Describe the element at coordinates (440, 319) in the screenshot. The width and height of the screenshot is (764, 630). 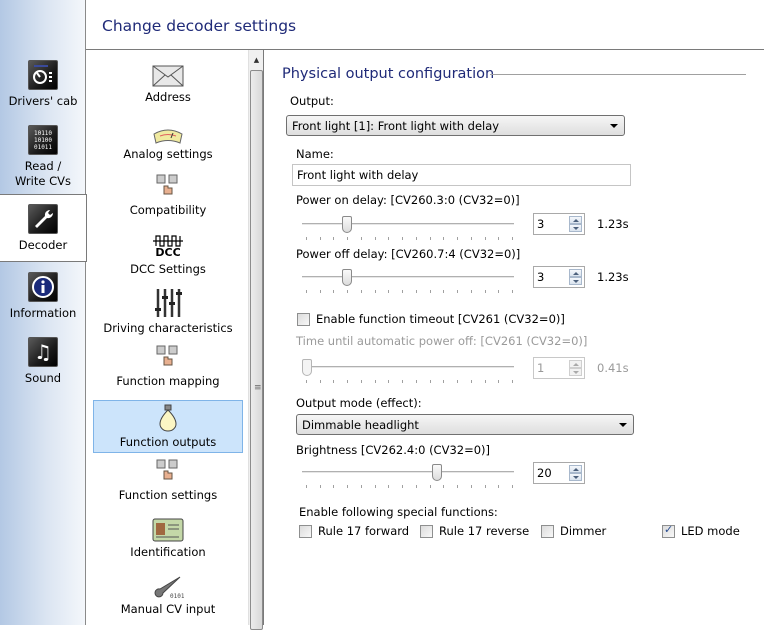
I see `checkbox-label: Enable function timeout [CV261 (CV32=0)]` at that location.